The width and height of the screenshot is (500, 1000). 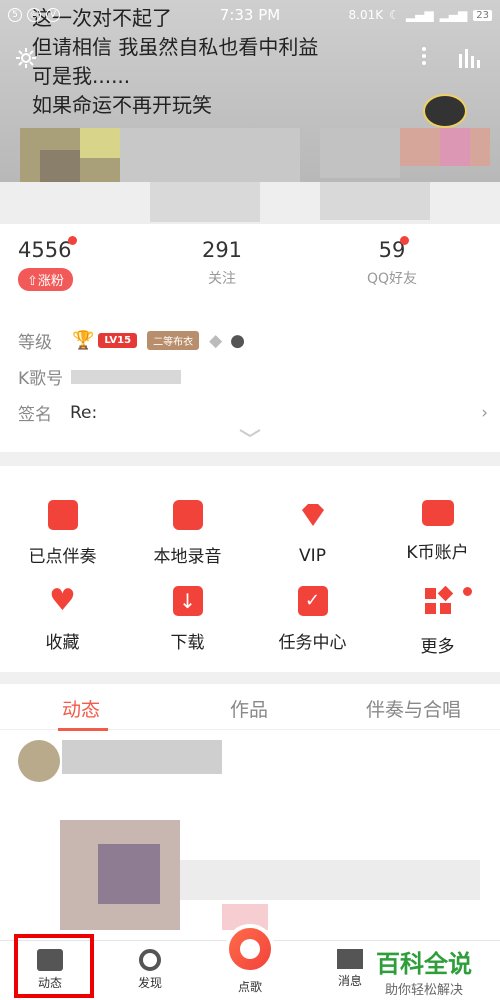 I want to click on qq-friends-dot, so click(x=404, y=240).